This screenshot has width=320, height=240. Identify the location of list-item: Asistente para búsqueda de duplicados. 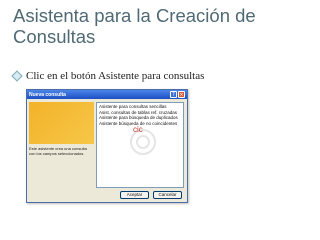
(140, 118).